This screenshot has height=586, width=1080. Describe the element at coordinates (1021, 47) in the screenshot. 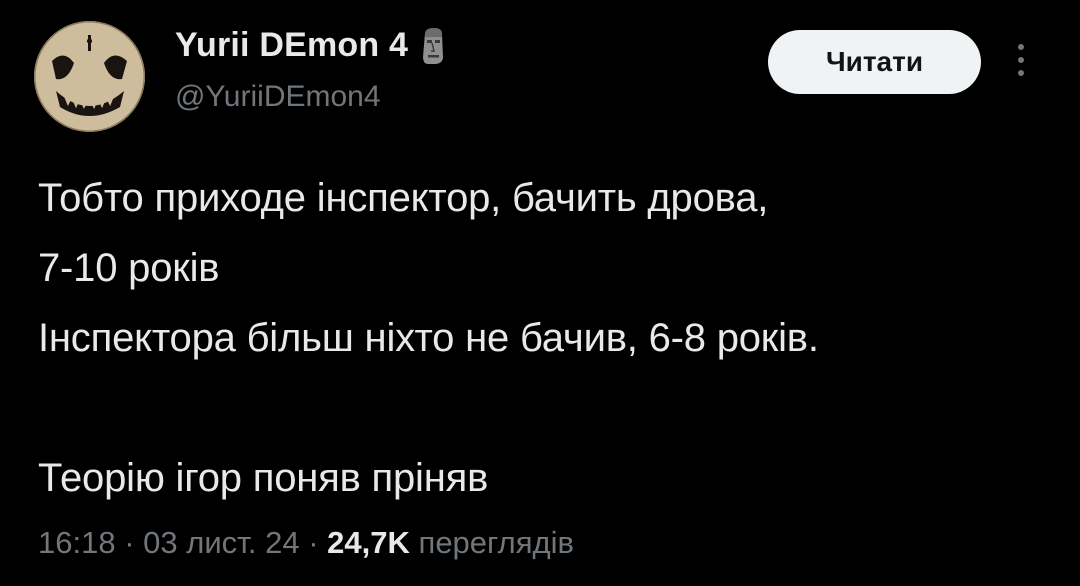

I see `vertical-ellipsis-icon` at that location.